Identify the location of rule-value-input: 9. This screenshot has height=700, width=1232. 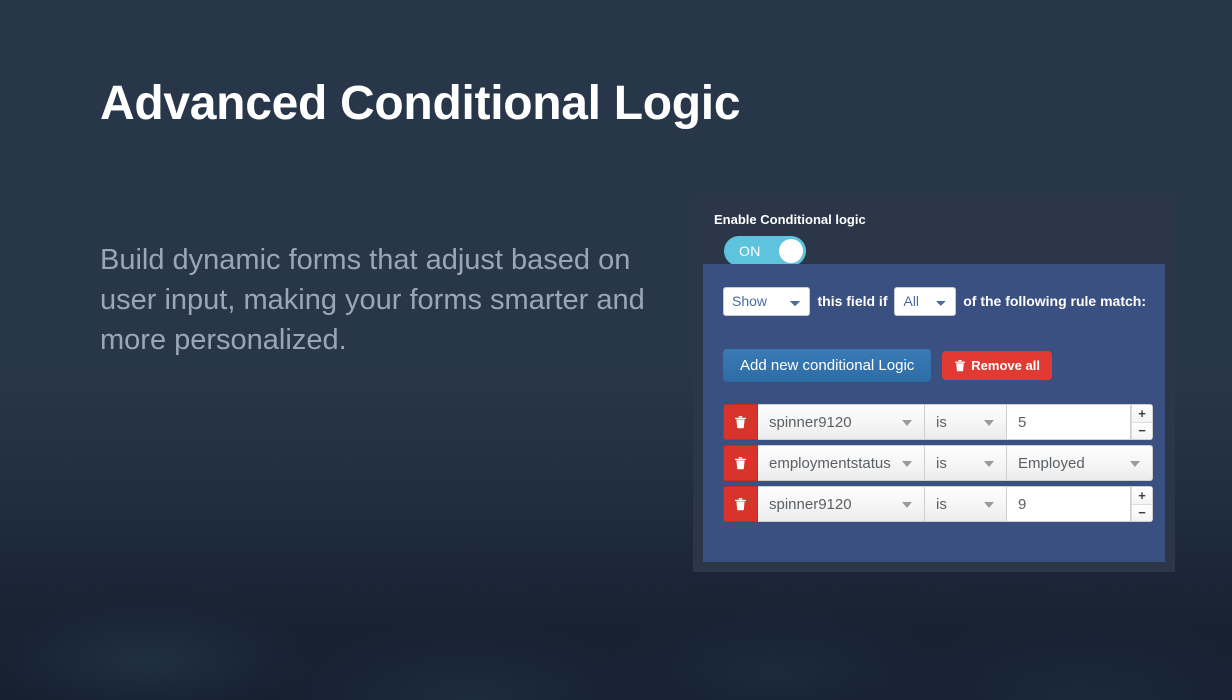
(1069, 504).